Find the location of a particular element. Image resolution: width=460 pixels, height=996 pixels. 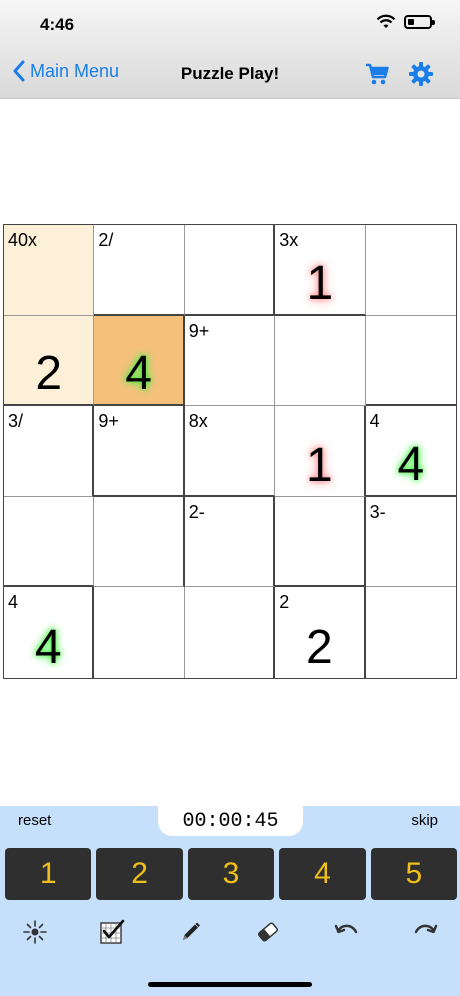

reset-button: reset is located at coordinates (34, 820).